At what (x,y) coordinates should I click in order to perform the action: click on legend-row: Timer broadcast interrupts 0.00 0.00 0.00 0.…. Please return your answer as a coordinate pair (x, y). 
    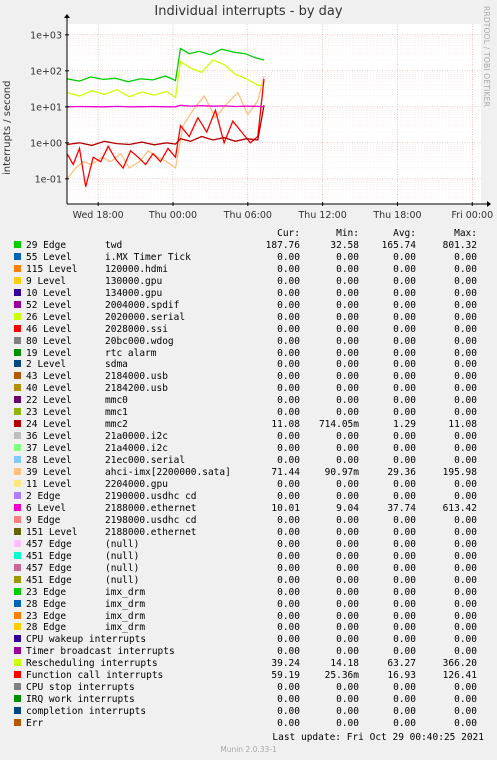
    Looking at the image, I should click on (244, 652).